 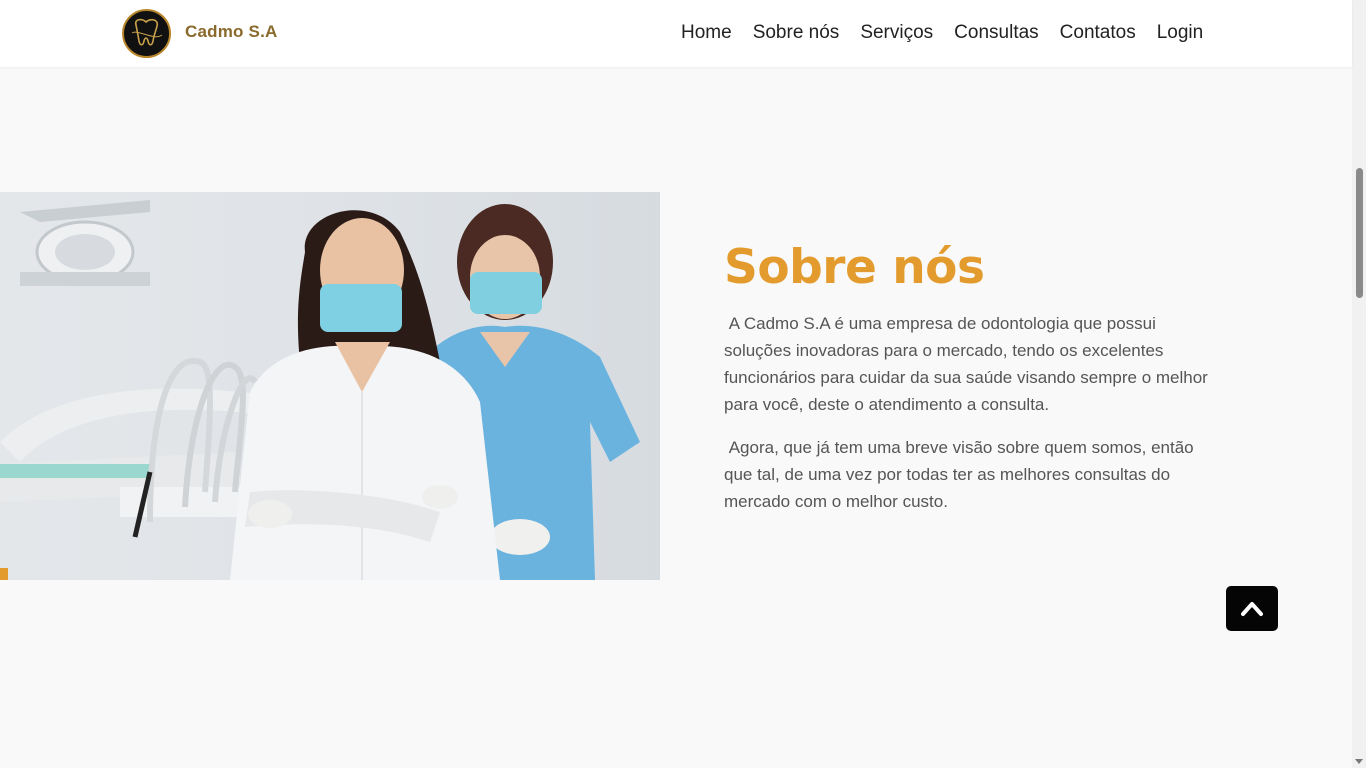 I want to click on scrollbar-thumb, so click(x=1359, y=233).